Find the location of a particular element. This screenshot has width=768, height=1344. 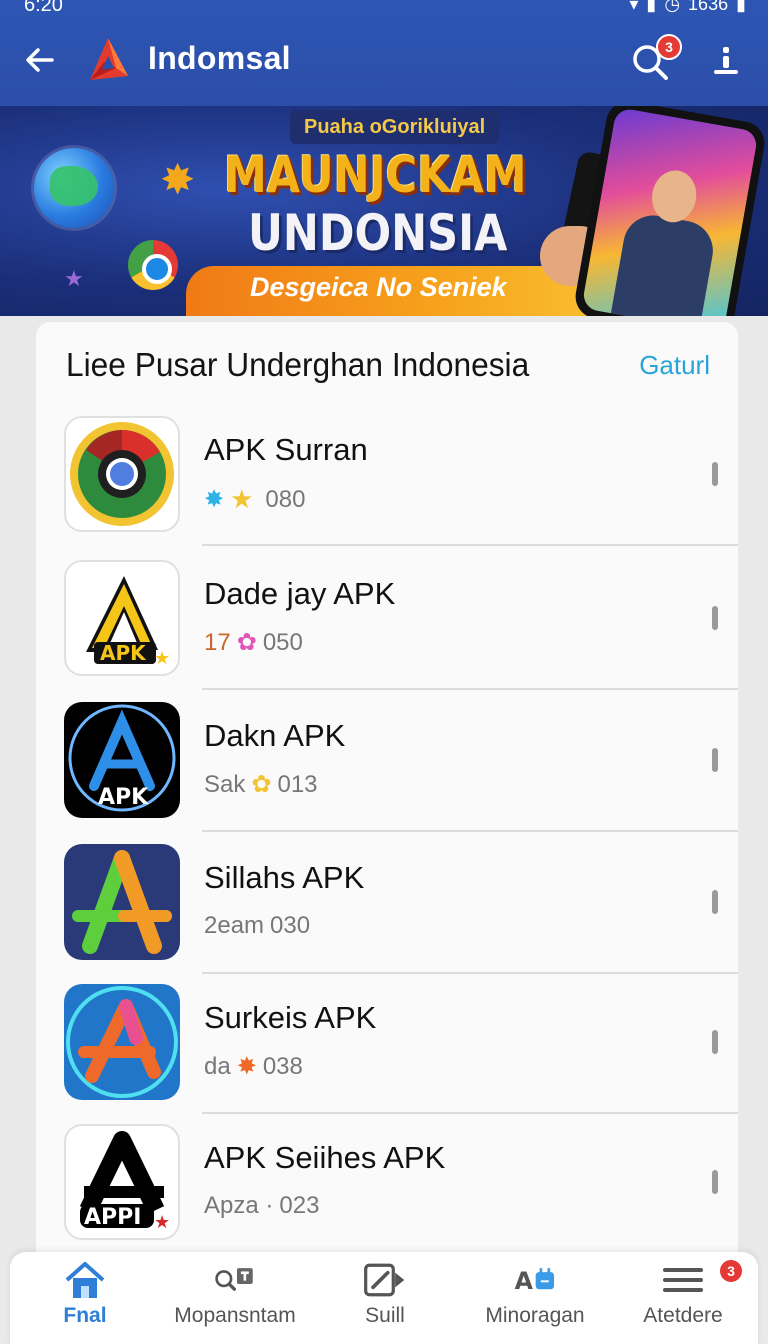

flower-icon: ✸ is located at coordinates (246, 1066).